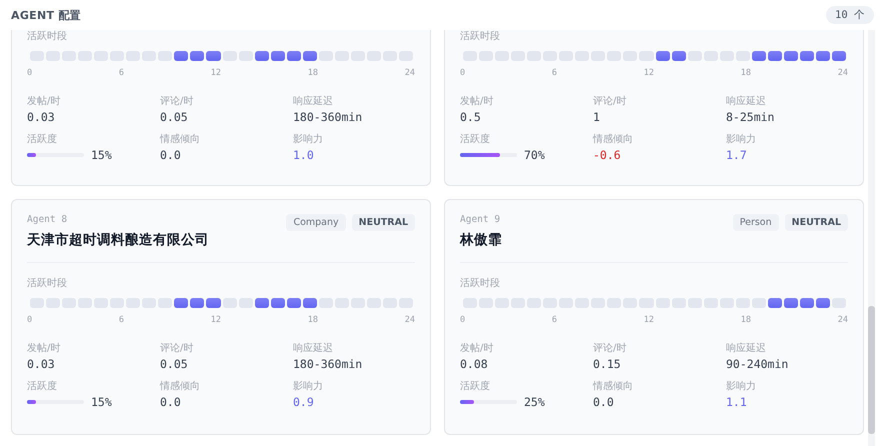 This screenshot has width=889, height=446. I want to click on metric-value: 0.15, so click(607, 364).